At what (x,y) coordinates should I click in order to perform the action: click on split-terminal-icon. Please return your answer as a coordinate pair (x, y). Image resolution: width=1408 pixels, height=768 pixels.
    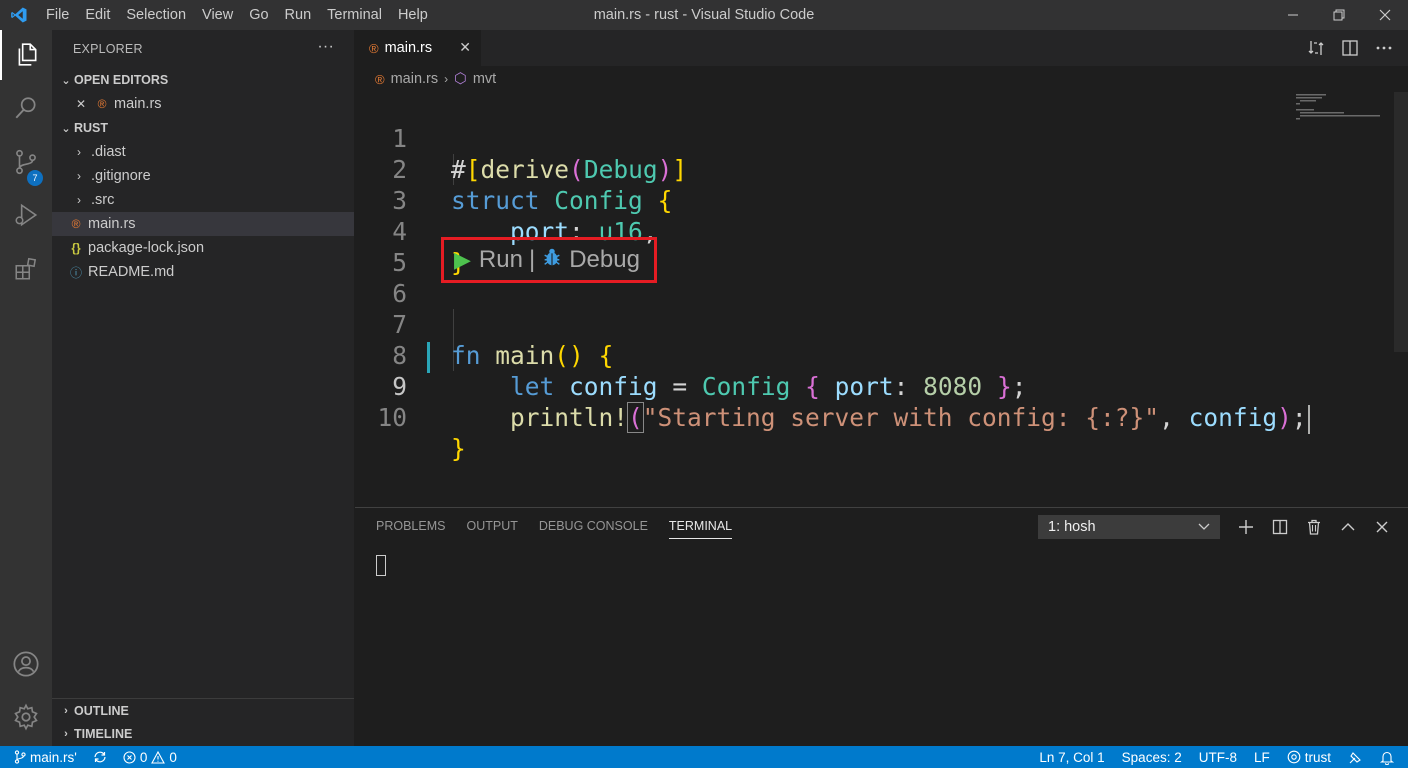
    Looking at the image, I should click on (1280, 527).